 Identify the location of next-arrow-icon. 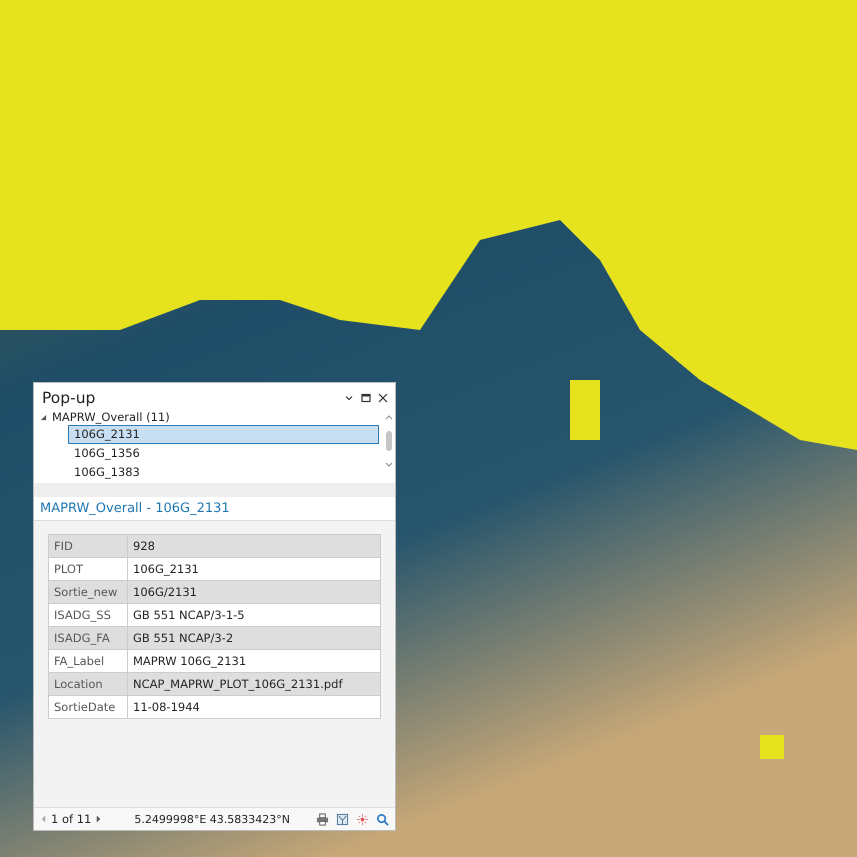
(98, 819).